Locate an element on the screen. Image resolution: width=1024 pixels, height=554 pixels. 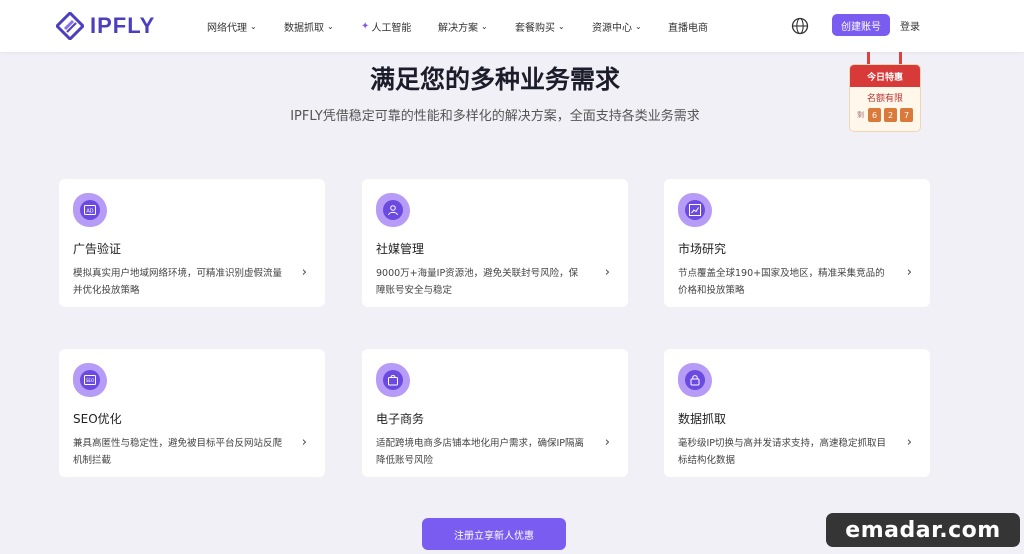
nav-item-resources: 资源中心 ⌄ is located at coordinates (617, 26).